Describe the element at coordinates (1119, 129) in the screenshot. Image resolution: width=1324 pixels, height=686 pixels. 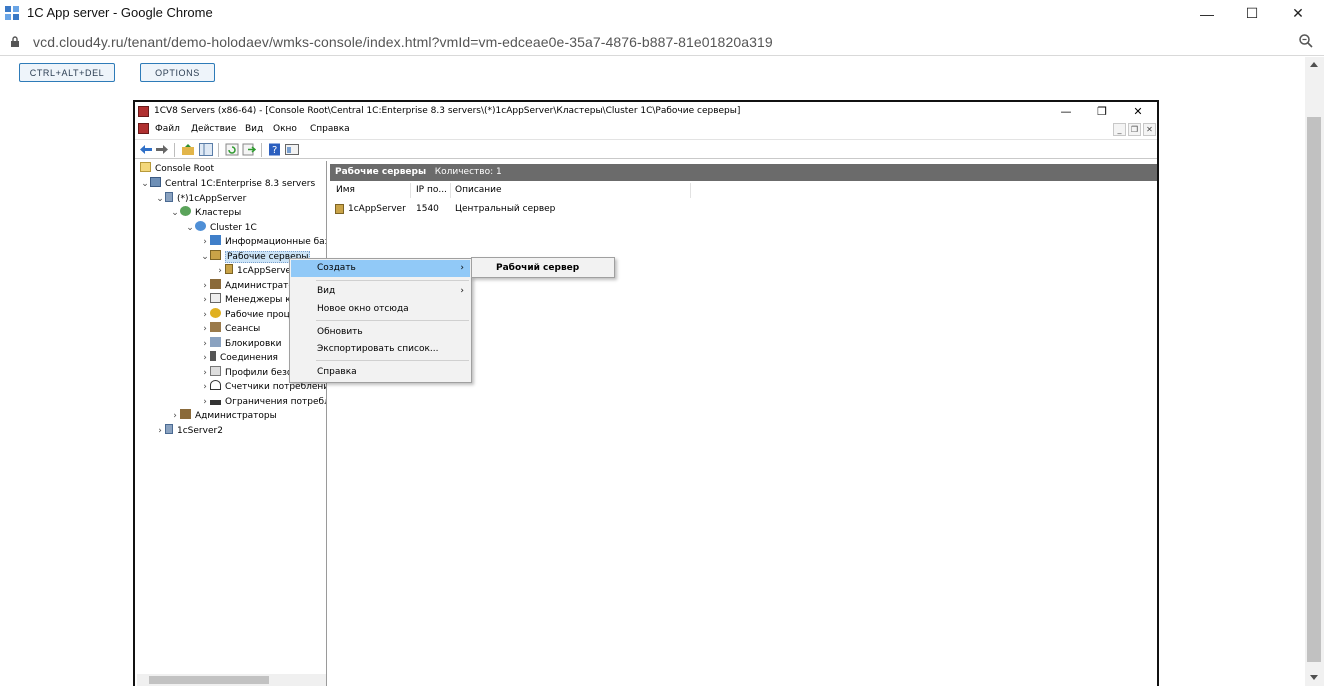
I see `mdi-minimize-button: _` at that location.